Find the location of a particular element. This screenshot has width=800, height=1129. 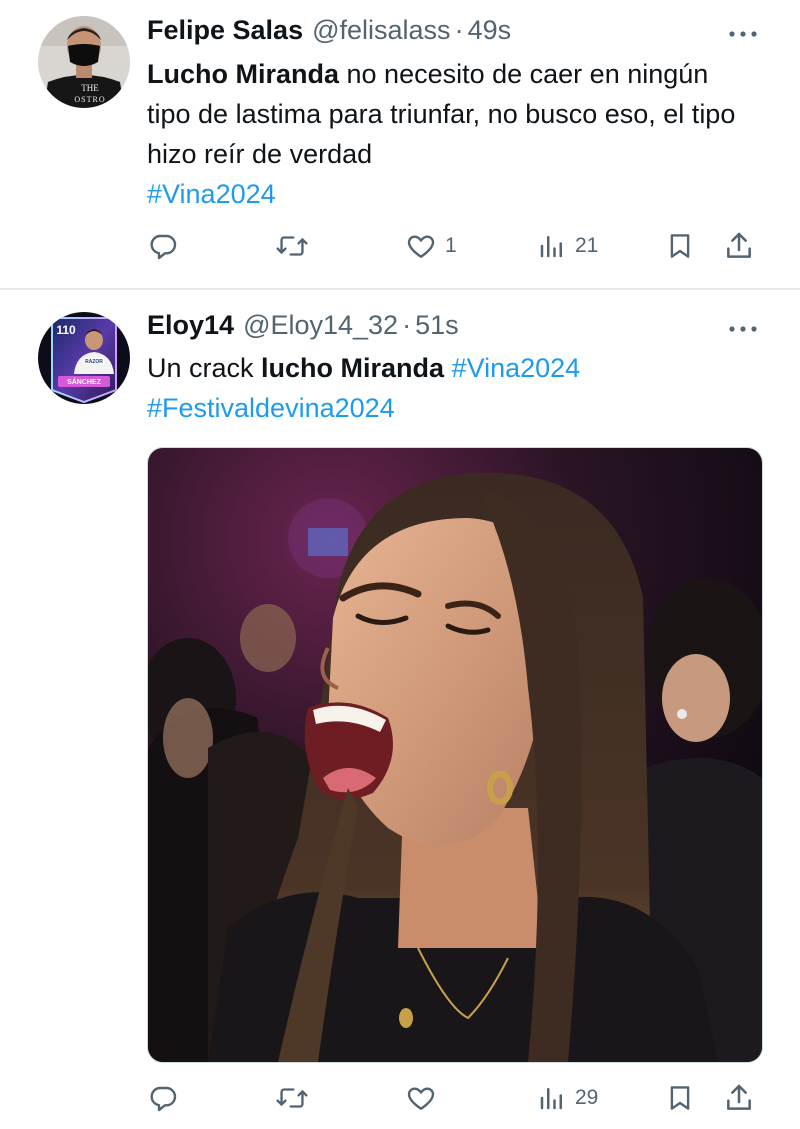

action-bar: 29 is located at coordinates (455, 1098).